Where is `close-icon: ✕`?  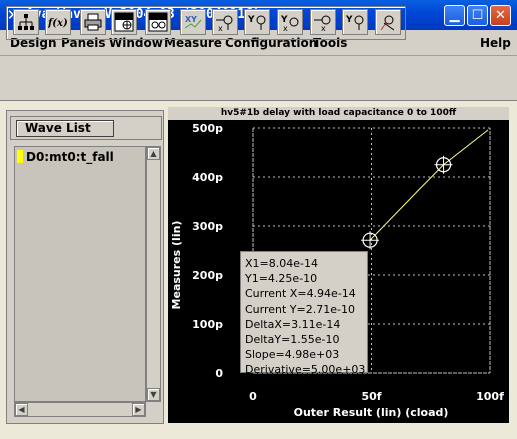 close-icon: ✕ is located at coordinates (500, 15).